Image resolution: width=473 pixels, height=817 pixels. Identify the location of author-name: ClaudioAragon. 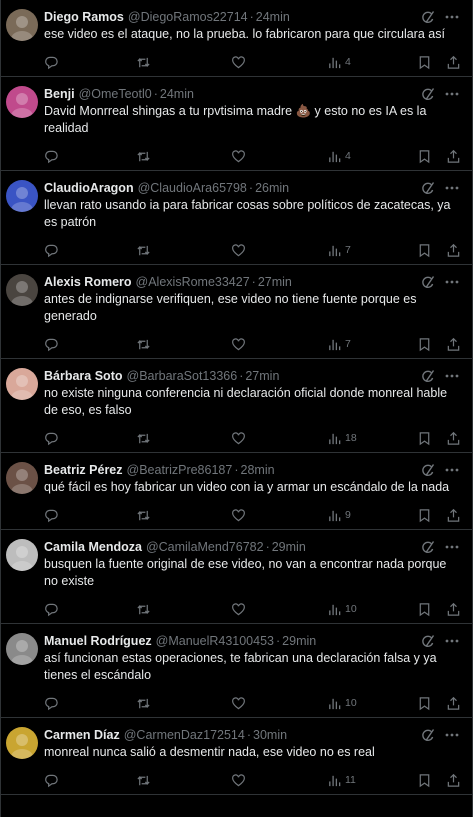
(89, 188).